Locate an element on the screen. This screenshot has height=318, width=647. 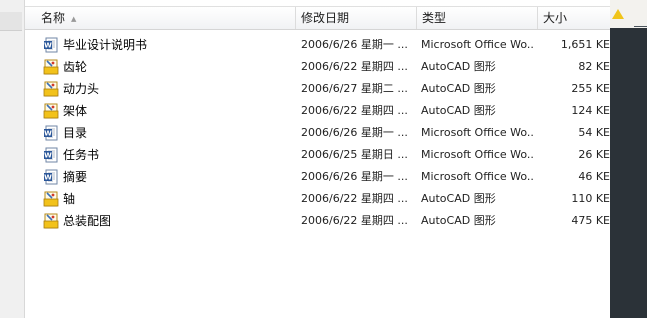
file-name-cell: 架体 is located at coordinates (168, 111).